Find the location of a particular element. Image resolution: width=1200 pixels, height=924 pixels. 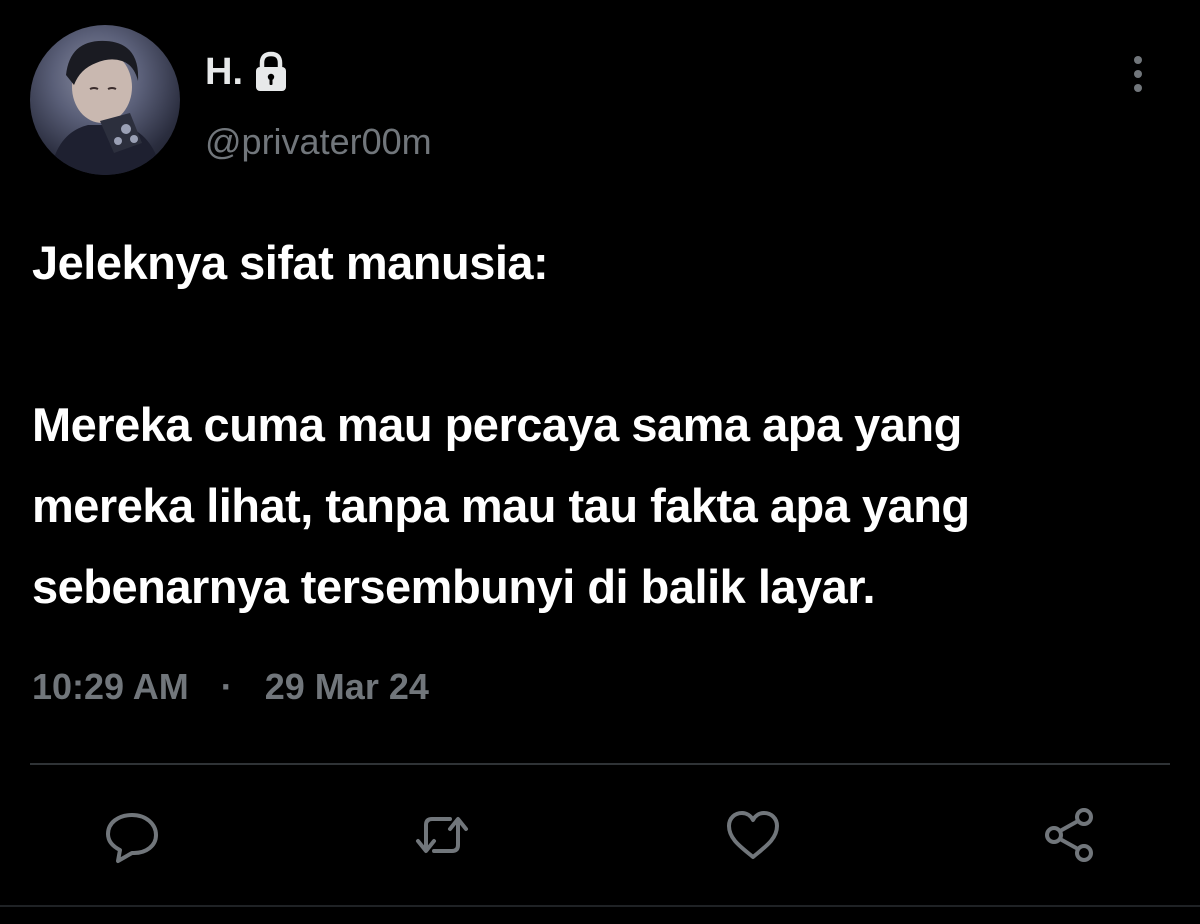

more-options-icon is located at coordinates (1138, 75).